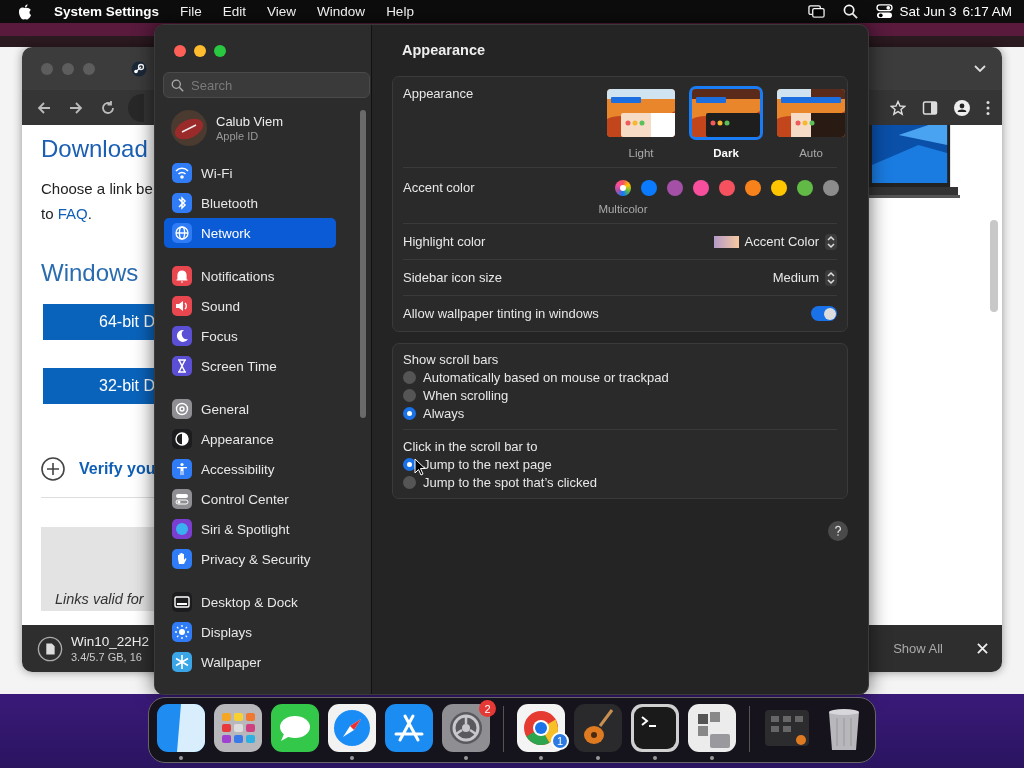 This screenshot has height=768, width=1024. I want to click on profile-icon, so click(962, 107).